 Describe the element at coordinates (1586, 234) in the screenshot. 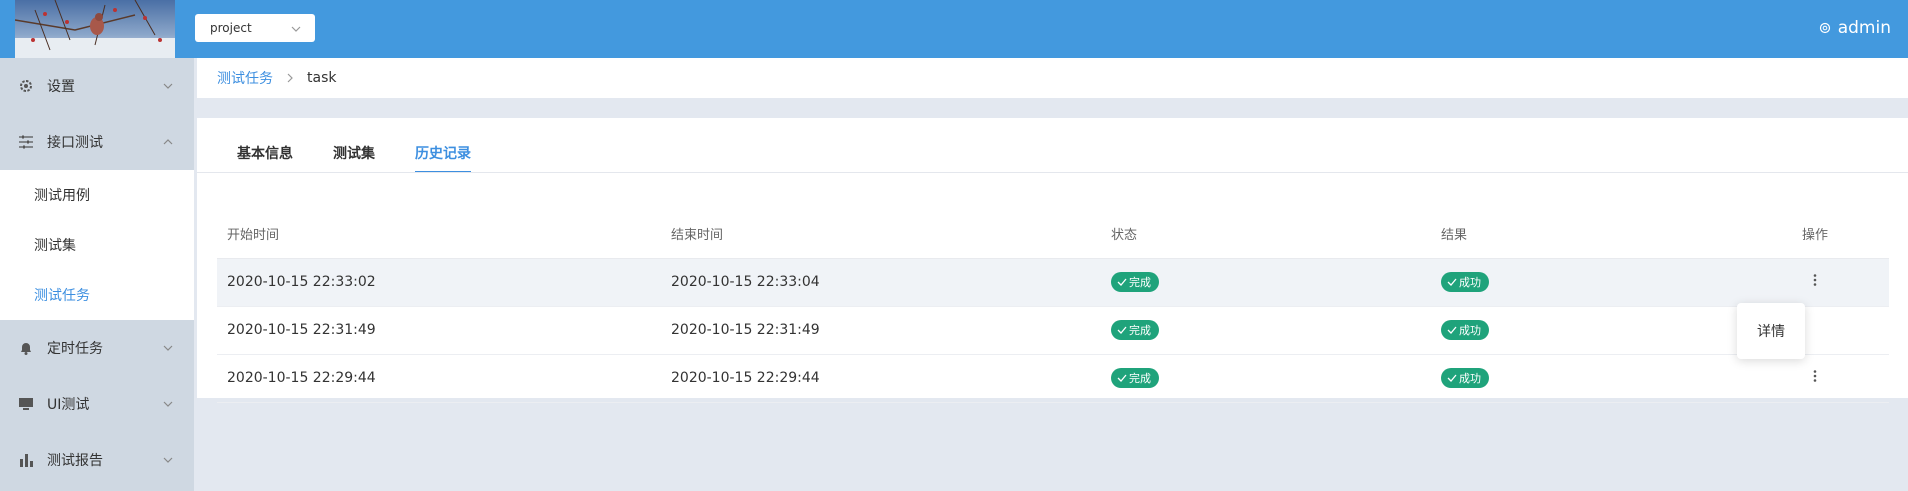

I see `column-header-result: 结果` at that location.